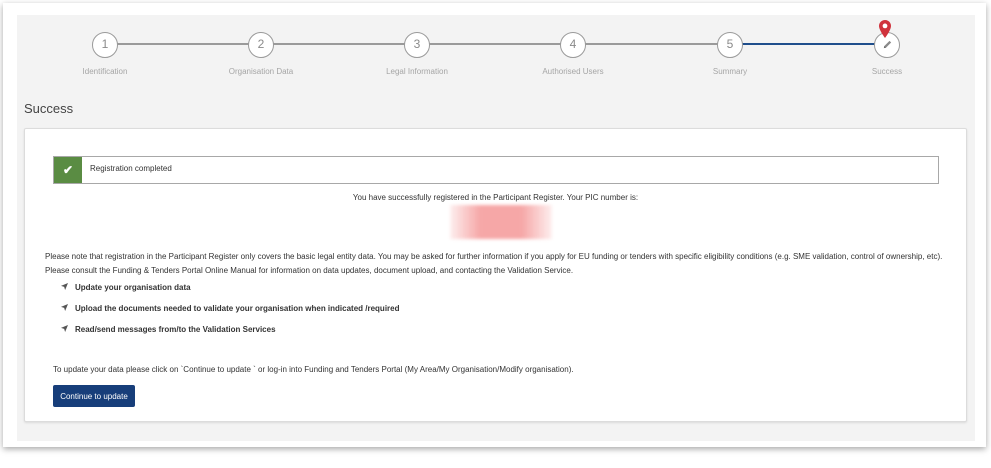 The width and height of the screenshot is (991, 468). What do you see at coordinates (496, 170) in the screenshot?
I see `success-alert: ✔ Registration completed` at bounding box center [496, 170].